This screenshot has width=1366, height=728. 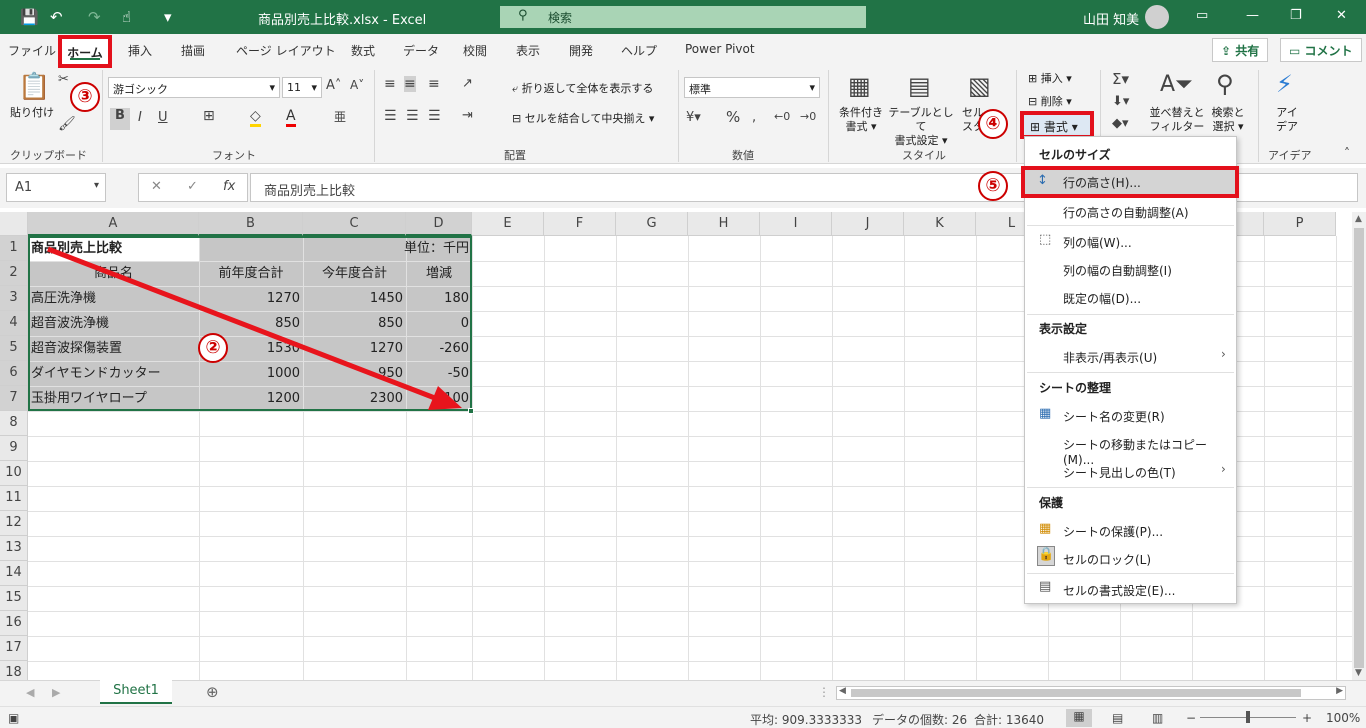 I want to click on select-all-corner, so click(x=14, y=224).